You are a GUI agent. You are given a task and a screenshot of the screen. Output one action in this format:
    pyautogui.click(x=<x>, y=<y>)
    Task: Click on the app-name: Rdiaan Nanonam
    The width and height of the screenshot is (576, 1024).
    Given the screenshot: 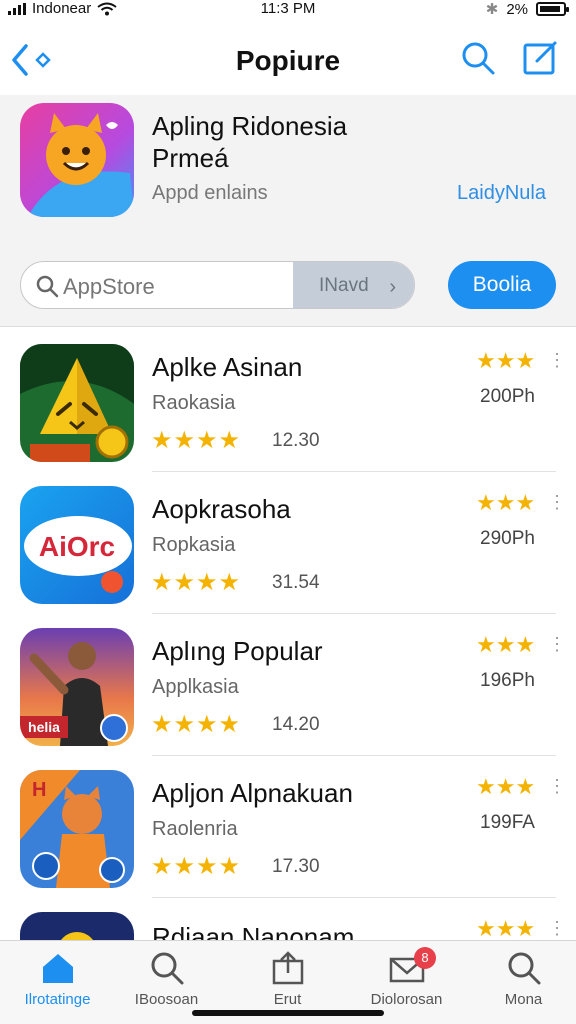 What is the action you would take?
    pyautogui.click(x=253, y=931)
    